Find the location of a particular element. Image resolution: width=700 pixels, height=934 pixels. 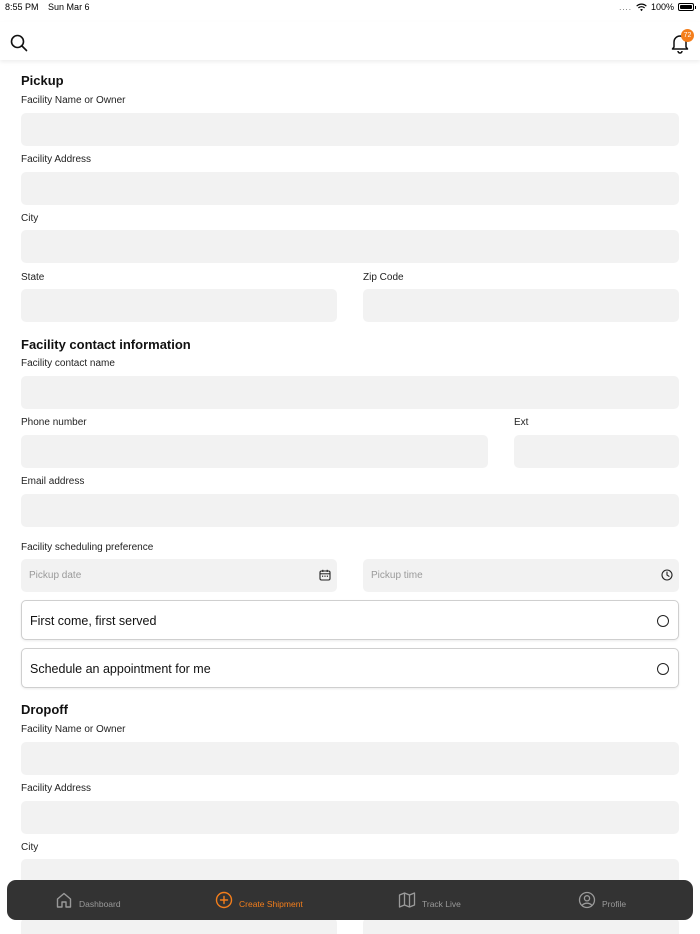

tab-create-shipment: Create Shipment is located at coordinates (259, 900).